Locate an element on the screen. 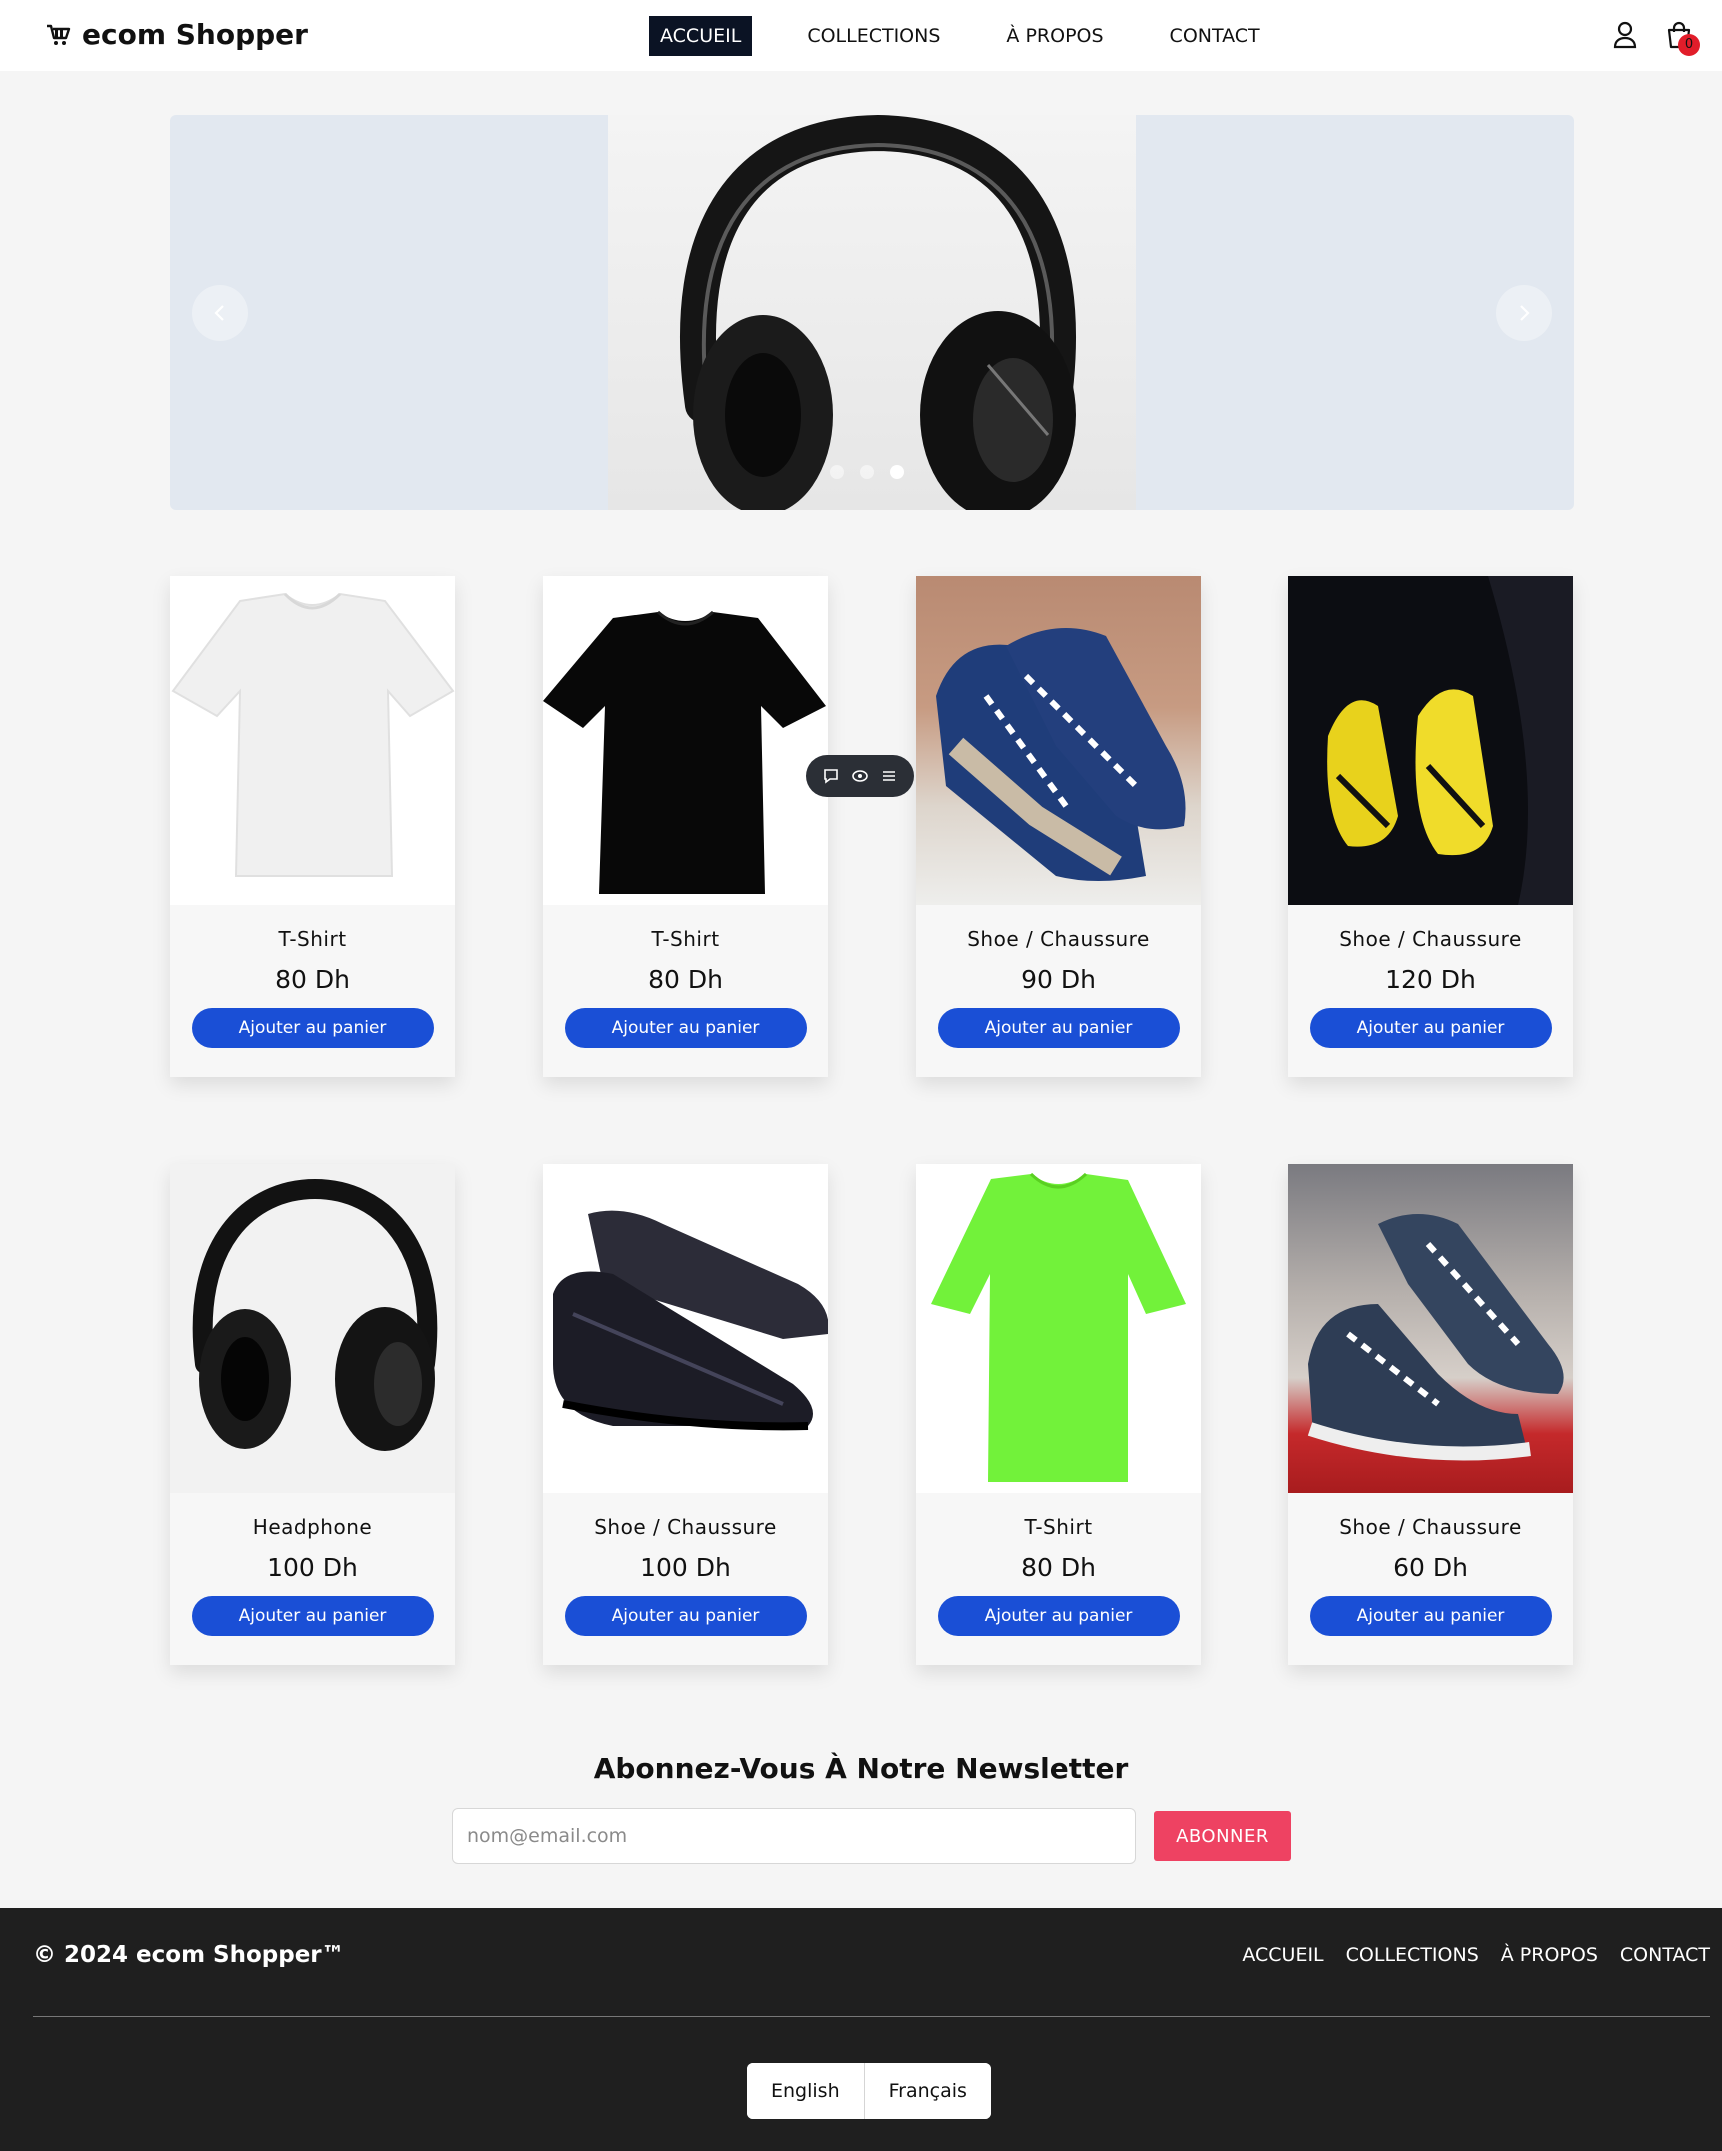 The image size is (1722, 2151). product-image-green-tshirt is located at coordinates (1058, 1328).